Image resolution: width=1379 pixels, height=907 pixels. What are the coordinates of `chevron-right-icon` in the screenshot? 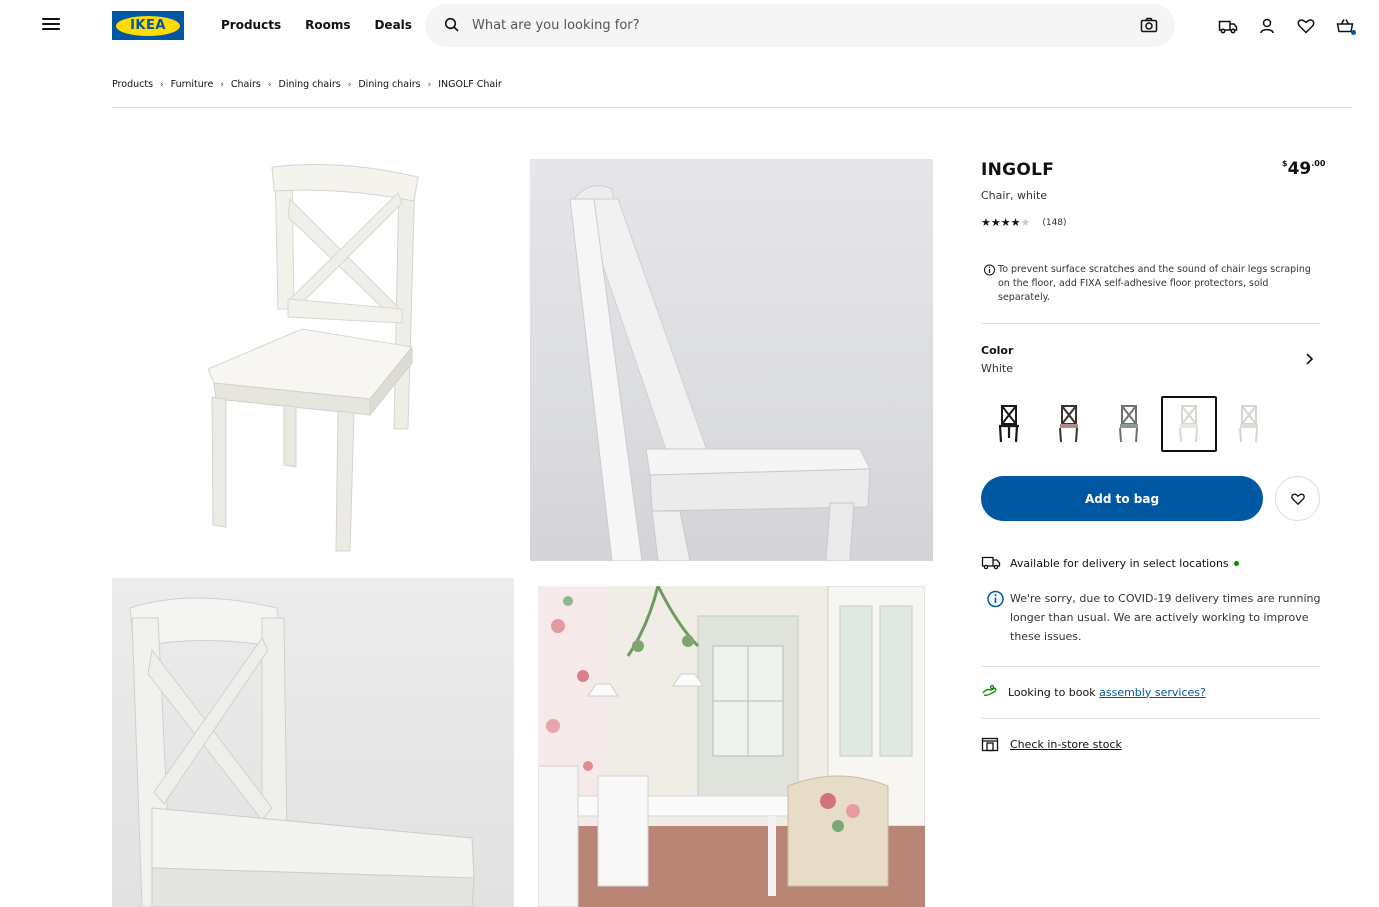 It's located at (1309, 359).